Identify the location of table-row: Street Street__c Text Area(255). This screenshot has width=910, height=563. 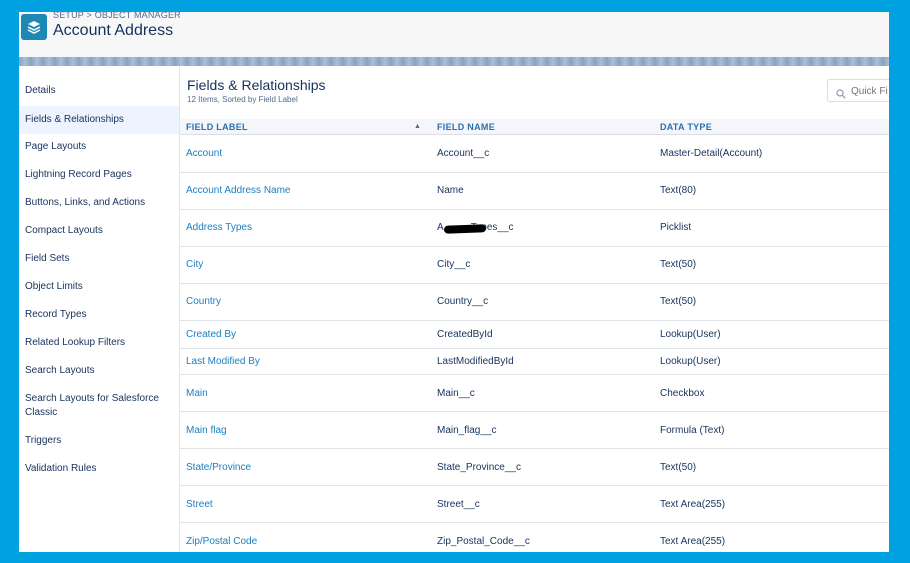
(534, 504).